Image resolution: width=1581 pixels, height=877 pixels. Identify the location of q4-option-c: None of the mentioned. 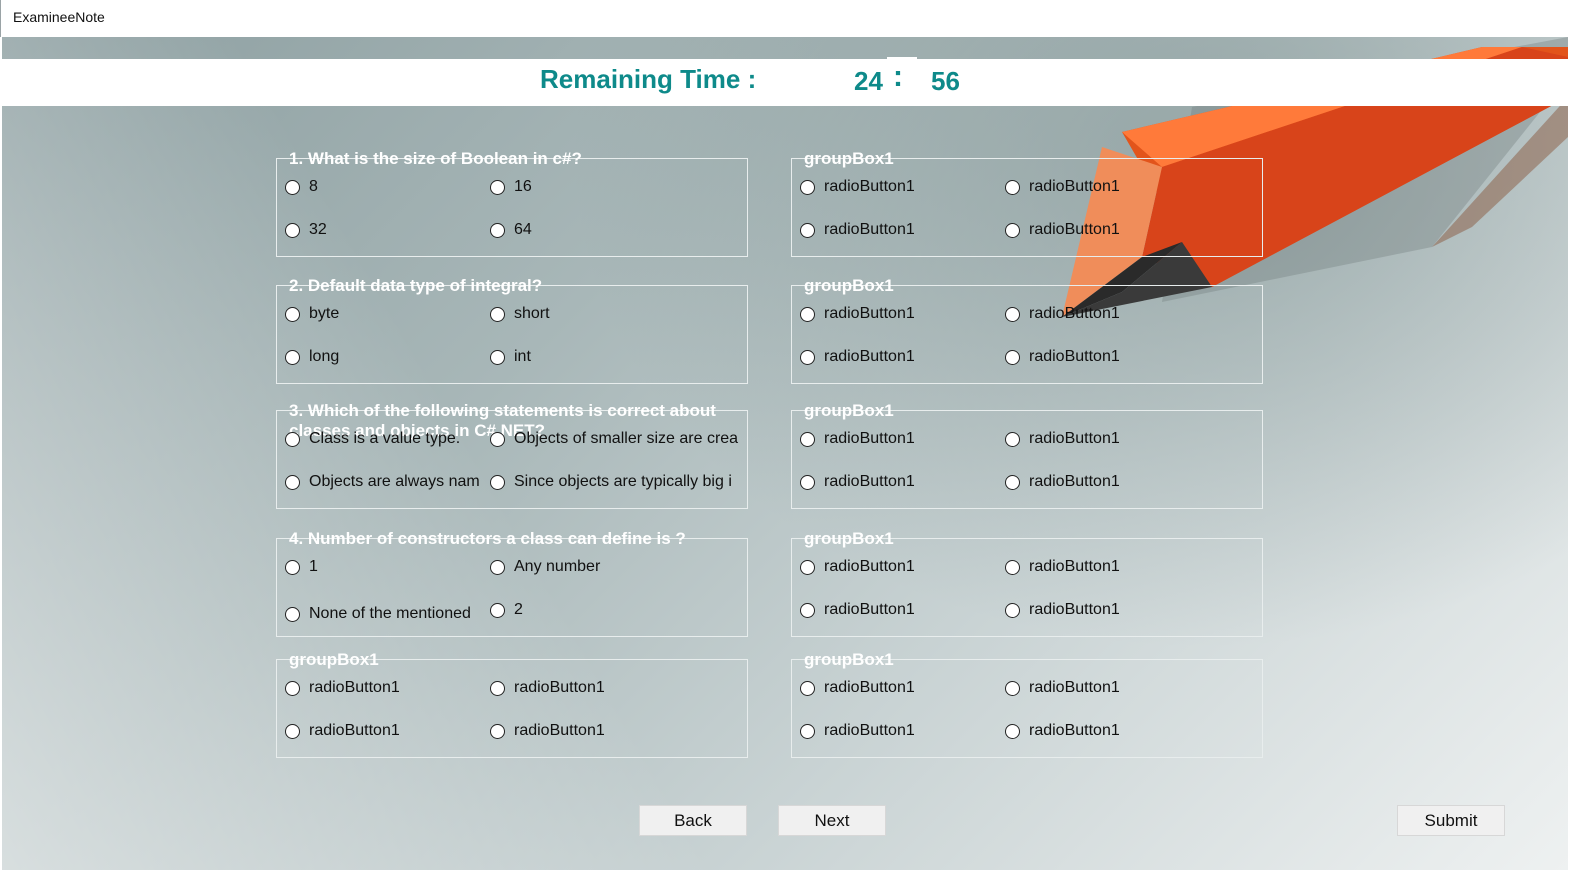
(387, 614).